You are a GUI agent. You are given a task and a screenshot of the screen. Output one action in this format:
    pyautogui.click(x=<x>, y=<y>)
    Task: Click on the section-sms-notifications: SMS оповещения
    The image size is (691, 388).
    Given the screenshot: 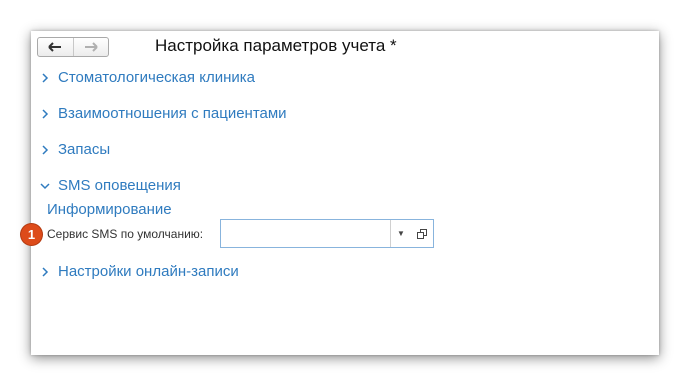 What is the action you would take?
    pyautogui.click(x=110, y=185)
    